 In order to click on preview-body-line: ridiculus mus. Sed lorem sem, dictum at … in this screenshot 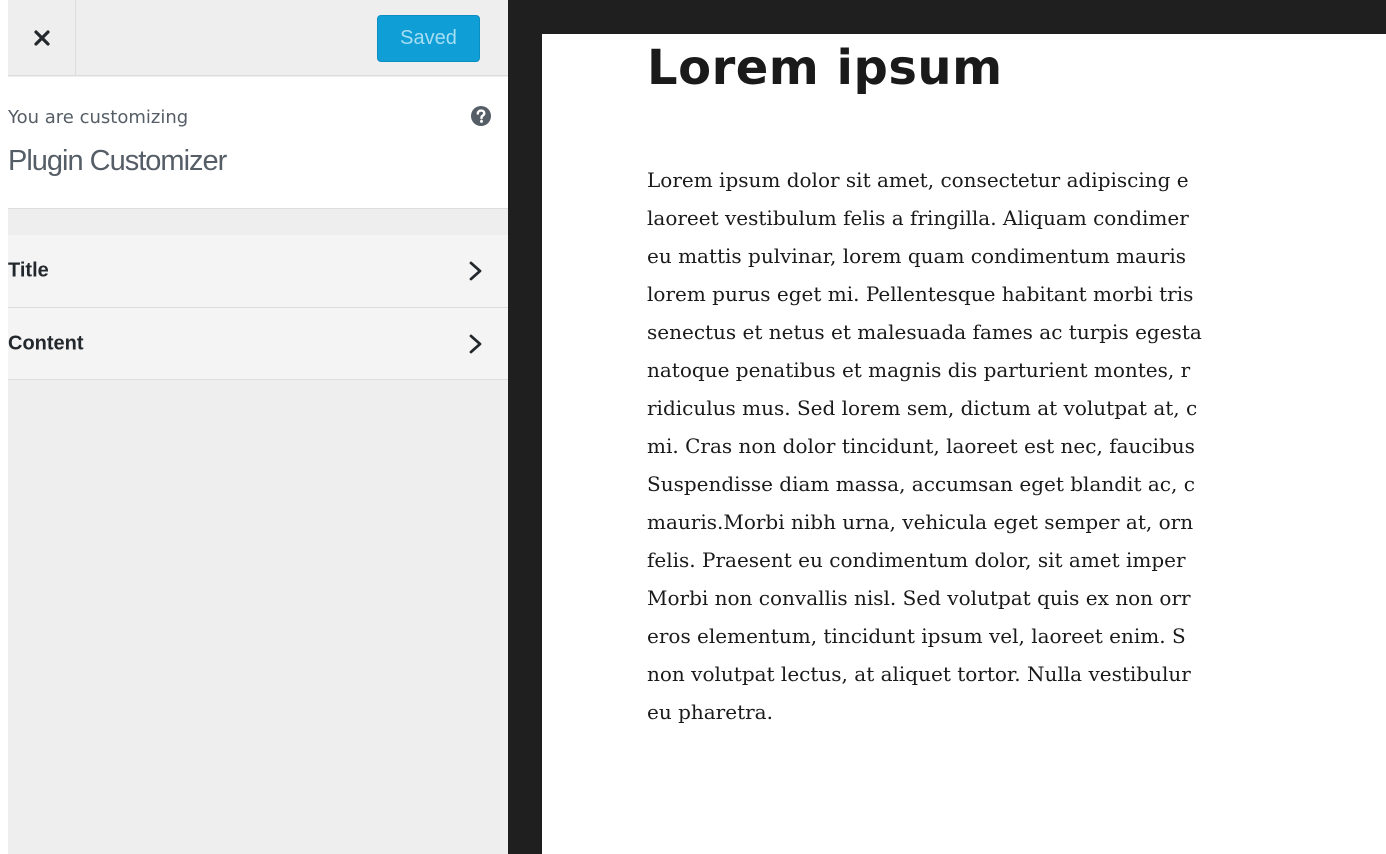, I will do `click(922, 408)`.